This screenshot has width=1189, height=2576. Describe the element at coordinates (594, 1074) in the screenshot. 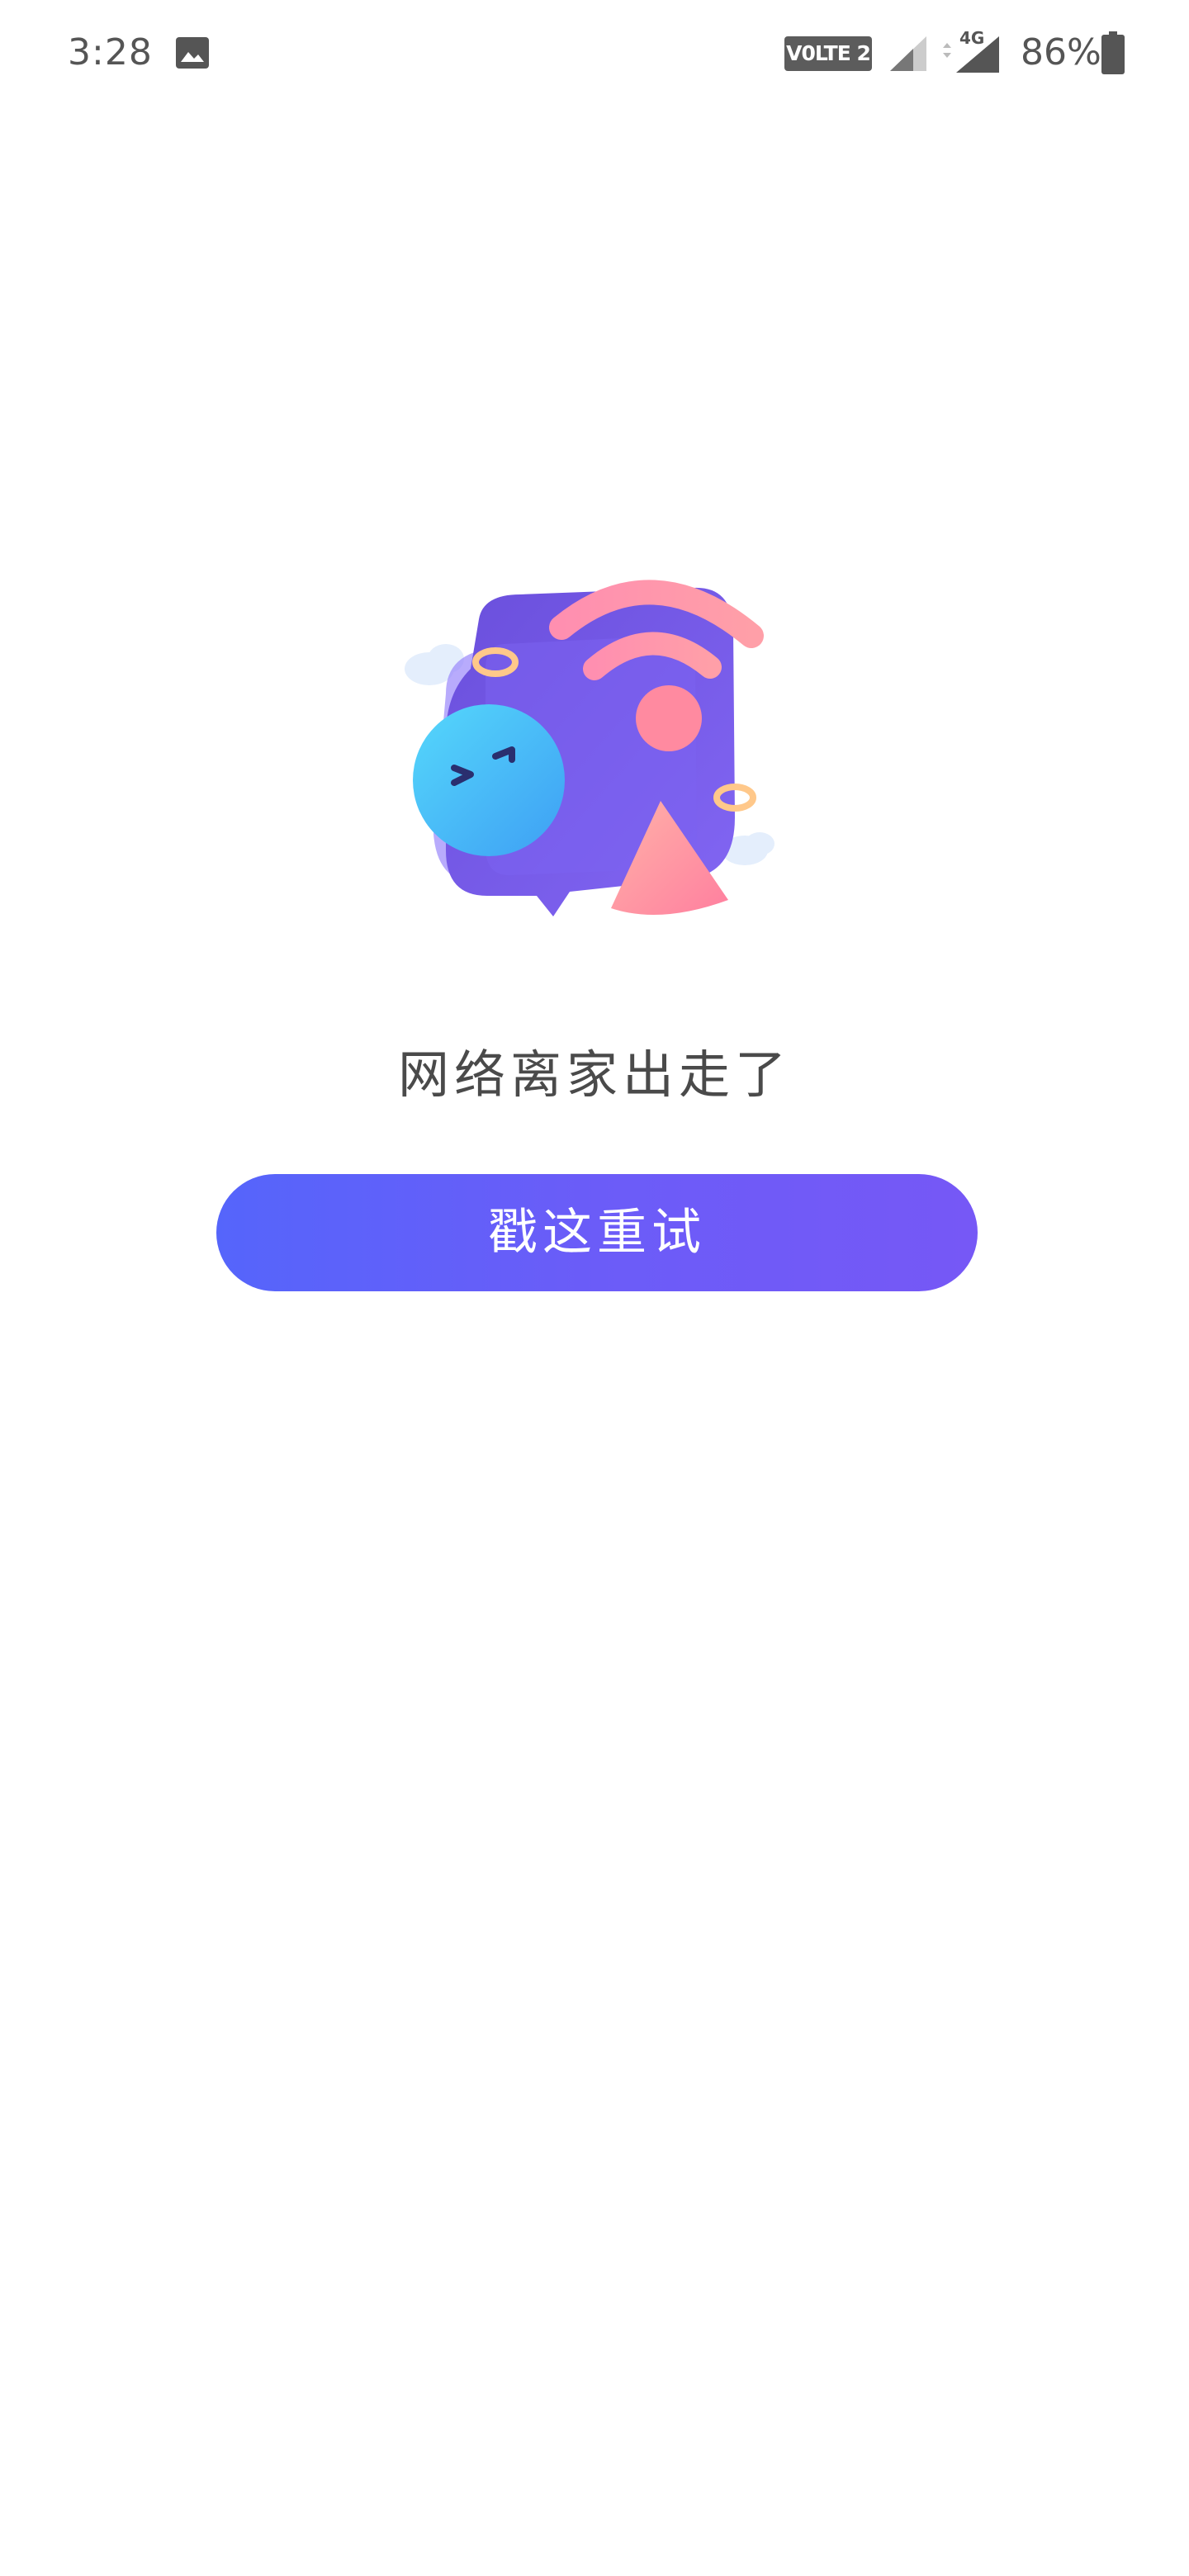

I see `error-message: 网络离家出走了` at that location.